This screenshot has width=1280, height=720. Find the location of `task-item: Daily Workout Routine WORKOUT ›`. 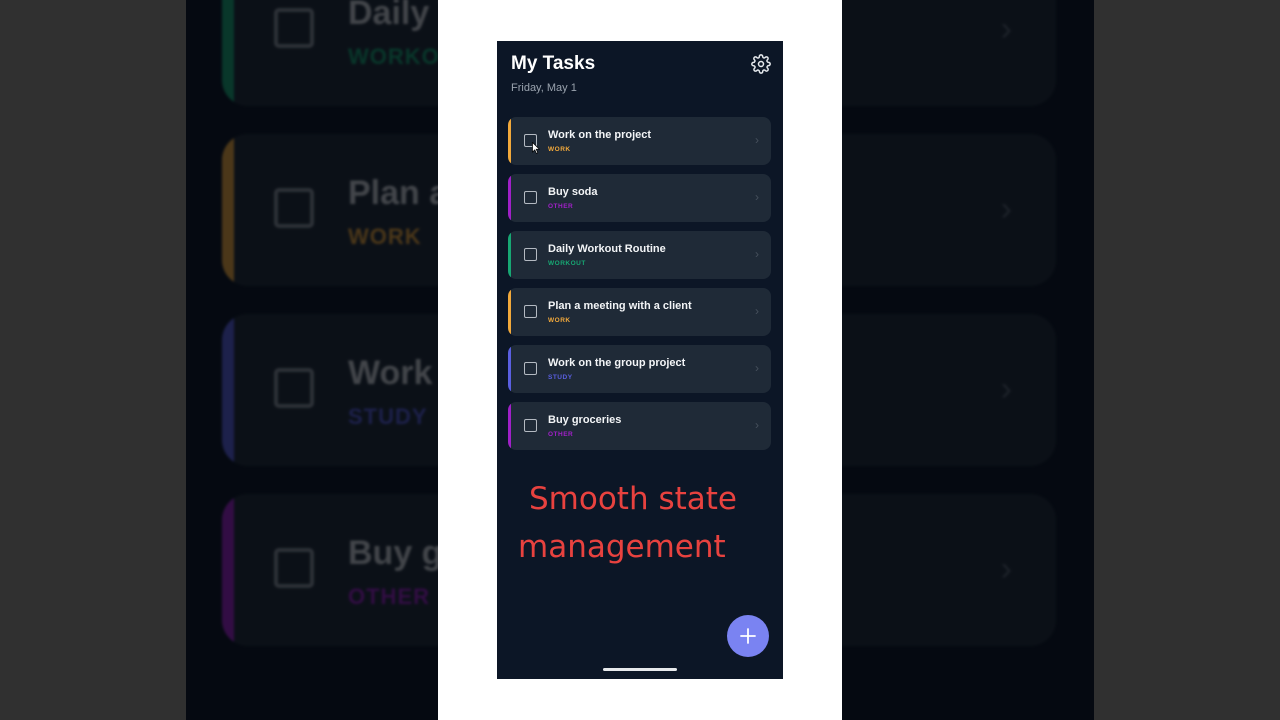

task-item: Daily Workout Routine WORKOUT › is located at coordinates (639, 255).